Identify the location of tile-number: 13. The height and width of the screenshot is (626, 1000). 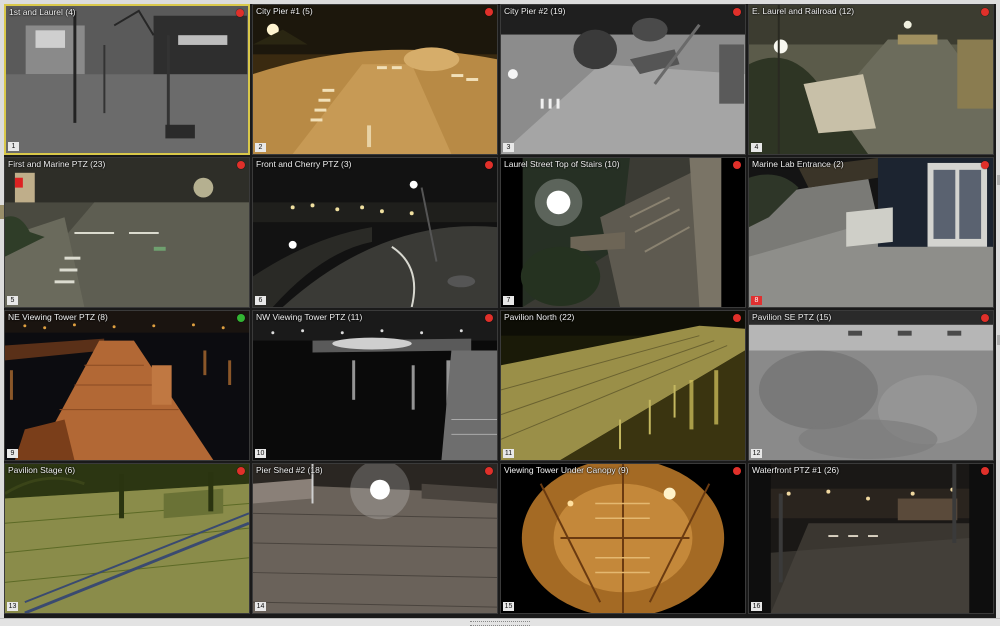
(12, 606).